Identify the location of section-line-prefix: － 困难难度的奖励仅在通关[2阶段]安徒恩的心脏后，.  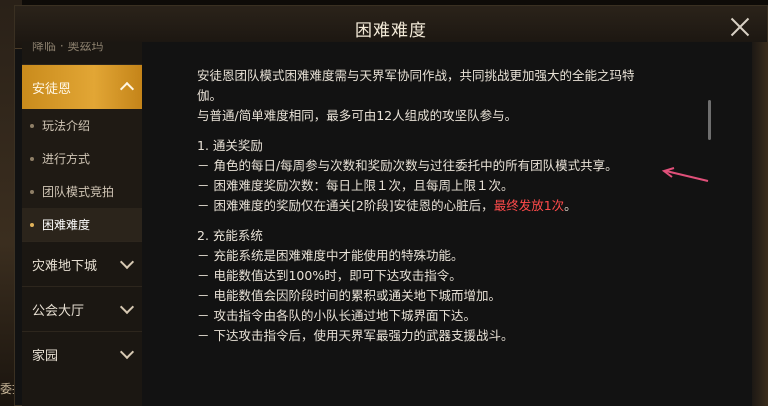
(345, 205).